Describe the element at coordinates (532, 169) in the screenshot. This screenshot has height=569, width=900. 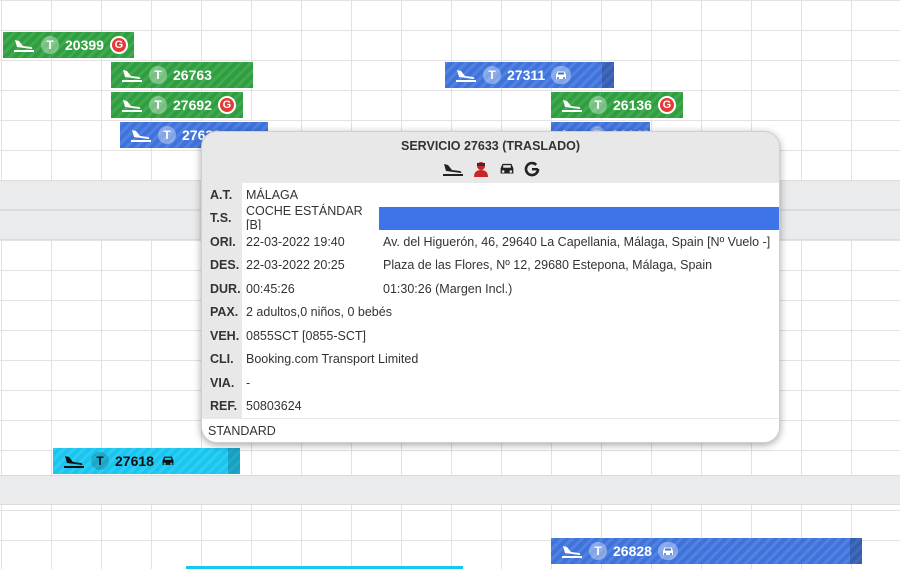
I see `google-icon` at that location.